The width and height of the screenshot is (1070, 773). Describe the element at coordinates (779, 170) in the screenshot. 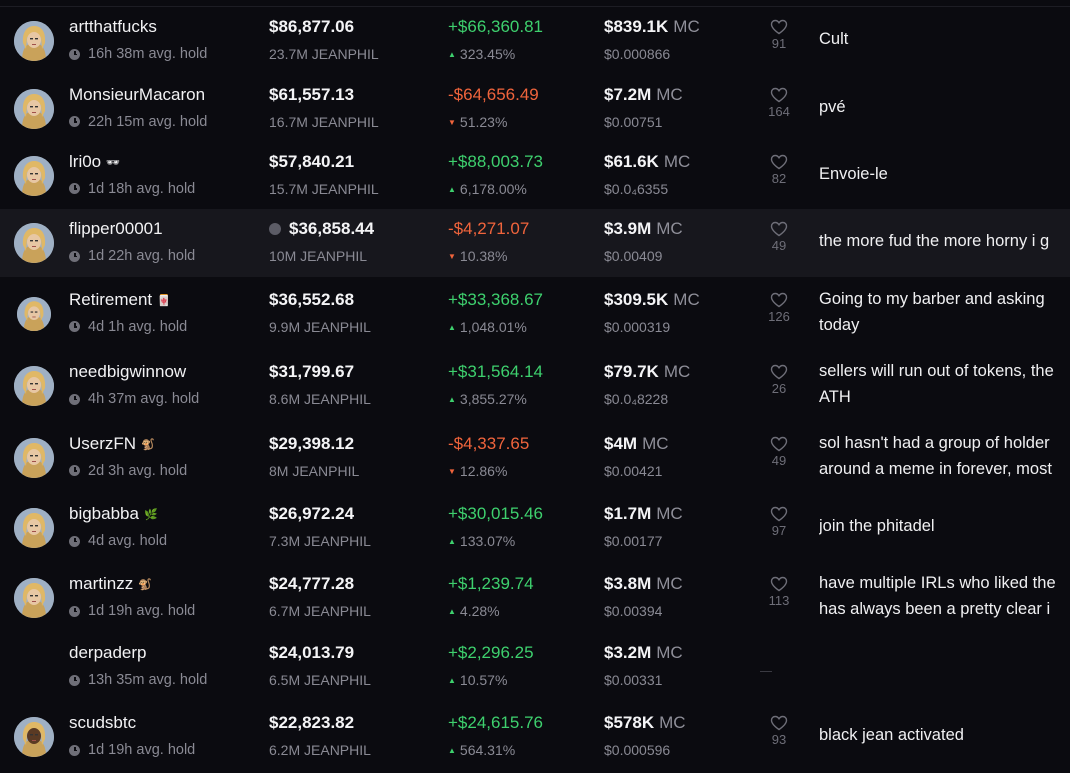

I see `like-button: 82` at that location.